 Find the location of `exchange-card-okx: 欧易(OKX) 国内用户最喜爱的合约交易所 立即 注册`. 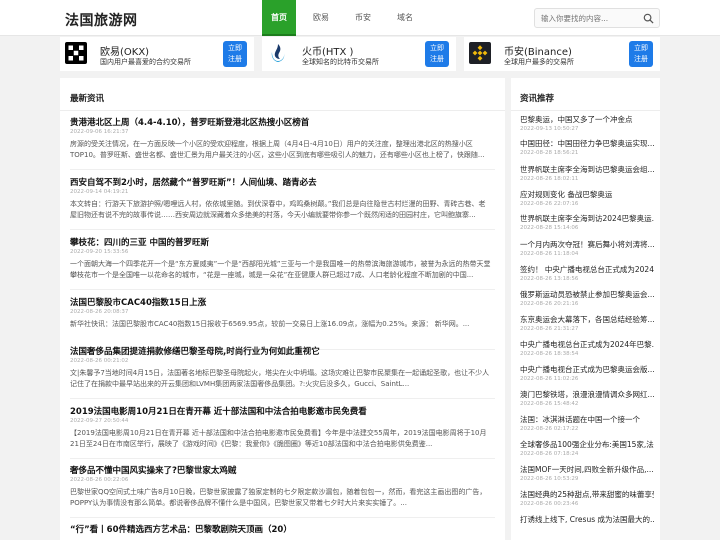

exchange-card-okx: 欧易(OKX) 国内用户最喜爱的合约交易所 立即 注册 is located at coordinates (157, 54).